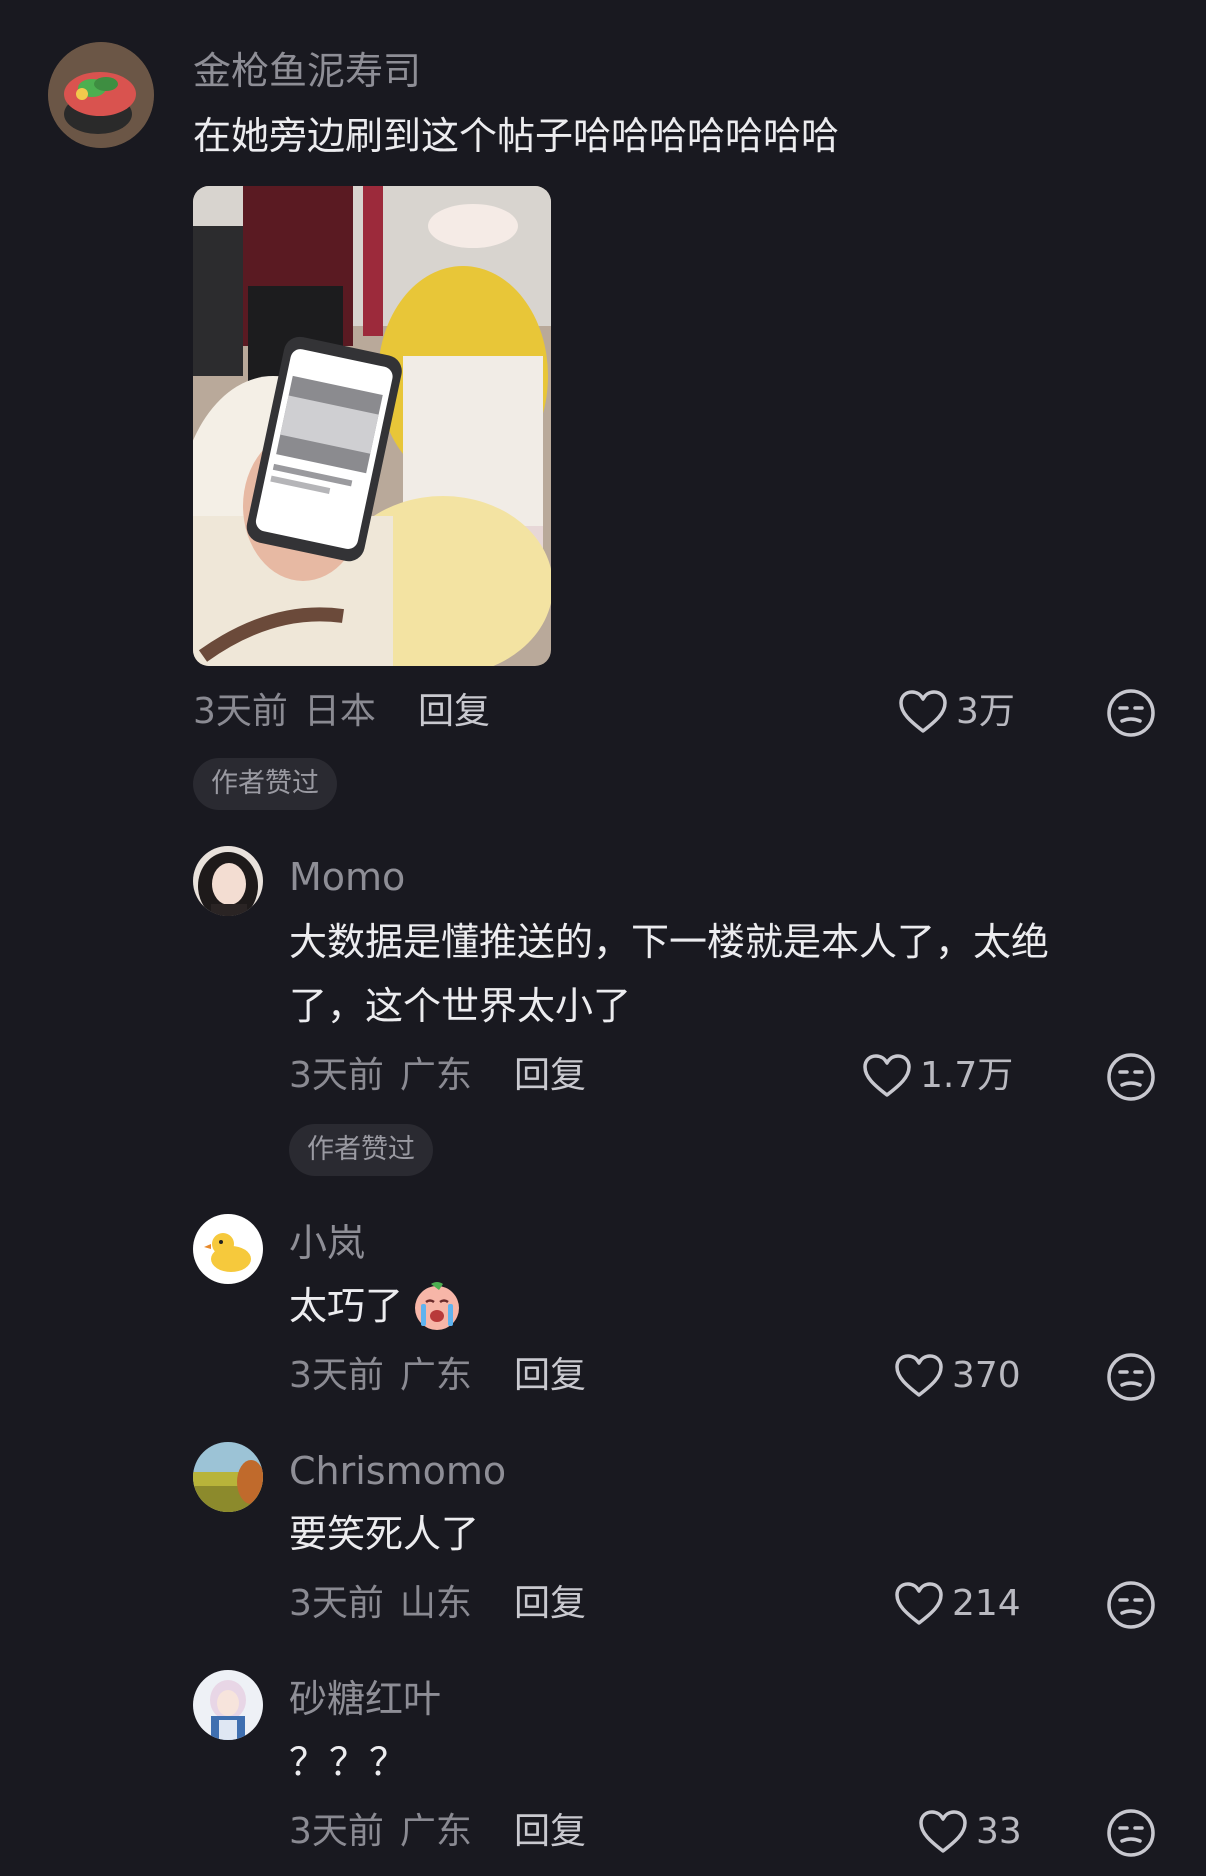 The width and height of the screenshot is (1206, 1876). What do you see at coordinates (339, 711) in the screenshot?
I see `location: 日本` at bounding box center [339, 711].